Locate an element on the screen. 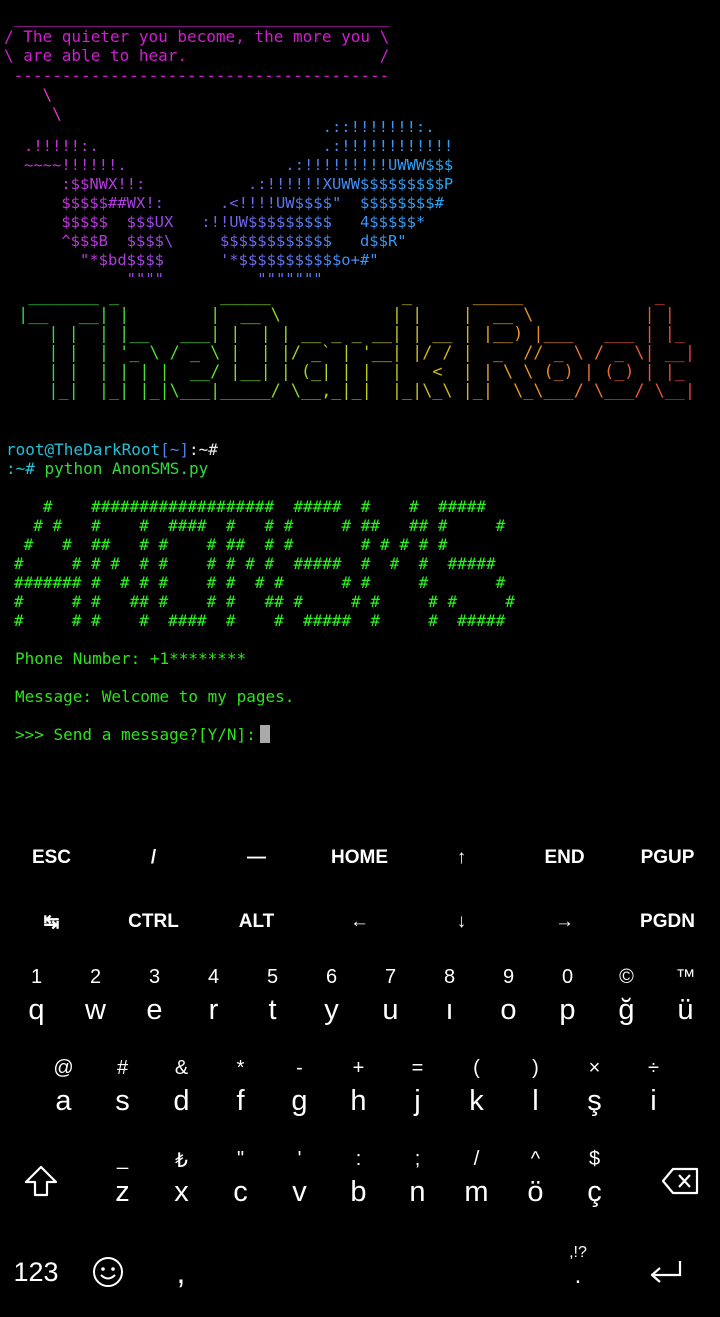 This screenshot has width=720, height=1317. key-q: 1q is located at coordinates (36, 999).